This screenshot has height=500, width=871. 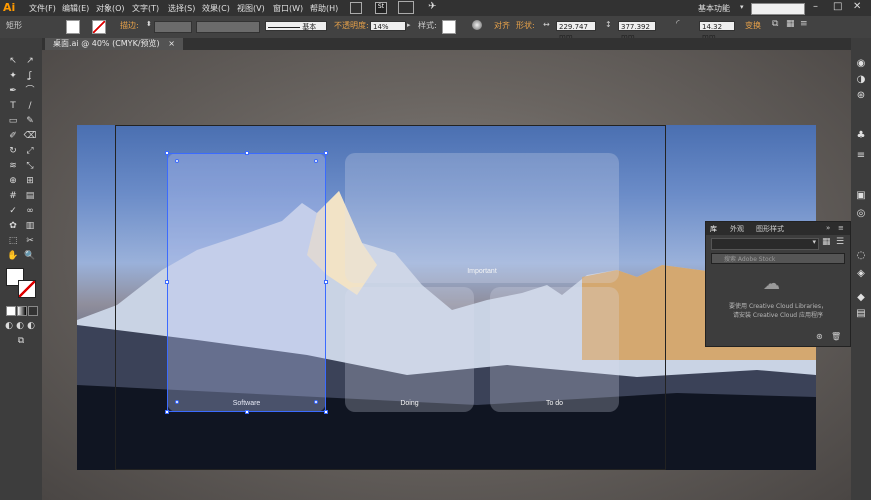 I want to click on none-mode-icon, so click(x=33, y=311).